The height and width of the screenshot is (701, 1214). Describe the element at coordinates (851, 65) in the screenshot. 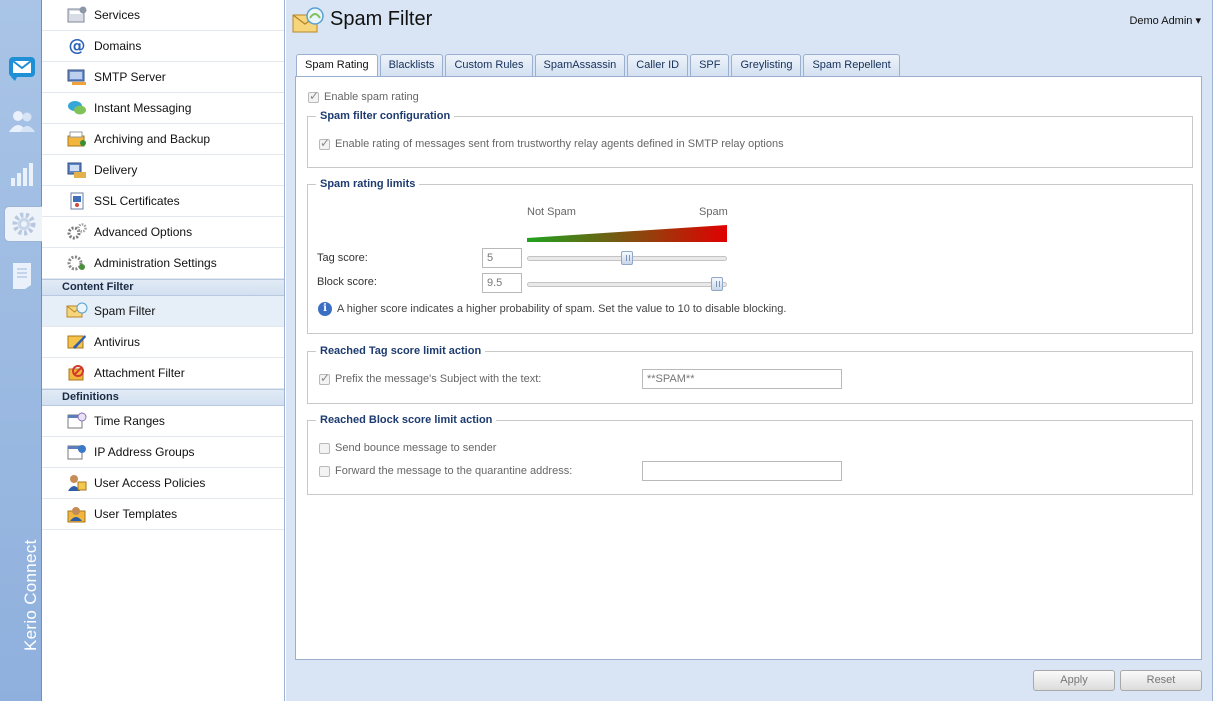

I see `tab-spam-repellent: Spam Repellent` at that location.